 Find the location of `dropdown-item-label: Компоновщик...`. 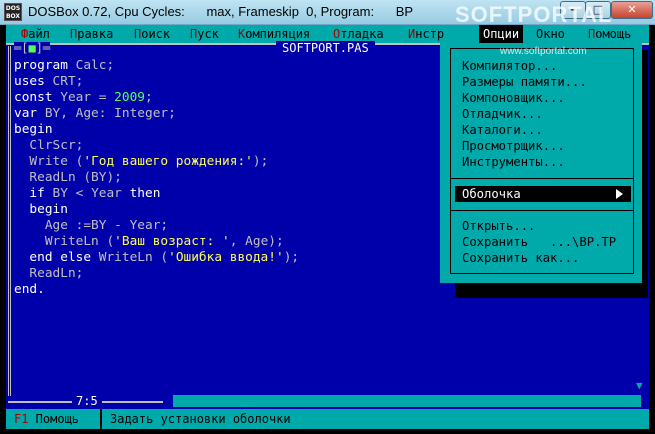

dropdown-item-label: Компоновщик... is located at coordinates (513, 98).